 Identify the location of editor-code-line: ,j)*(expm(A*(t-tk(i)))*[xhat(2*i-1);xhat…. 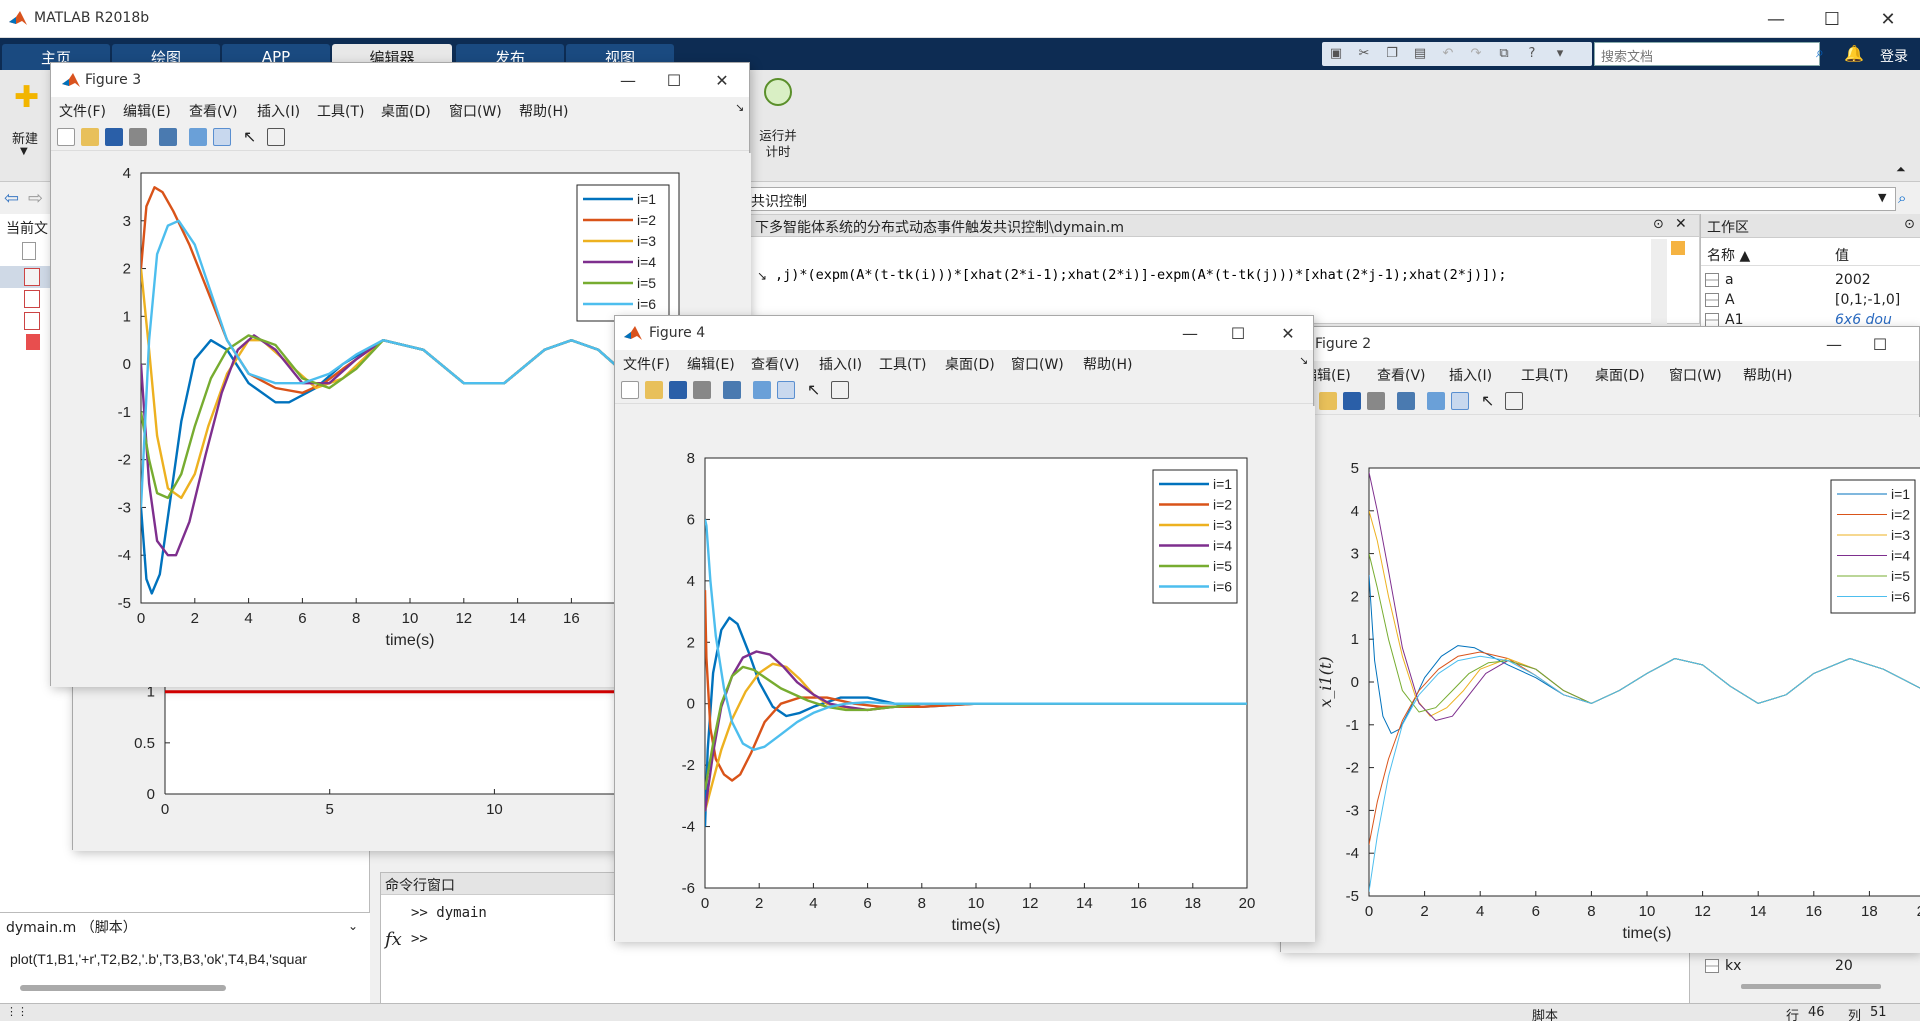
(1141, 275).